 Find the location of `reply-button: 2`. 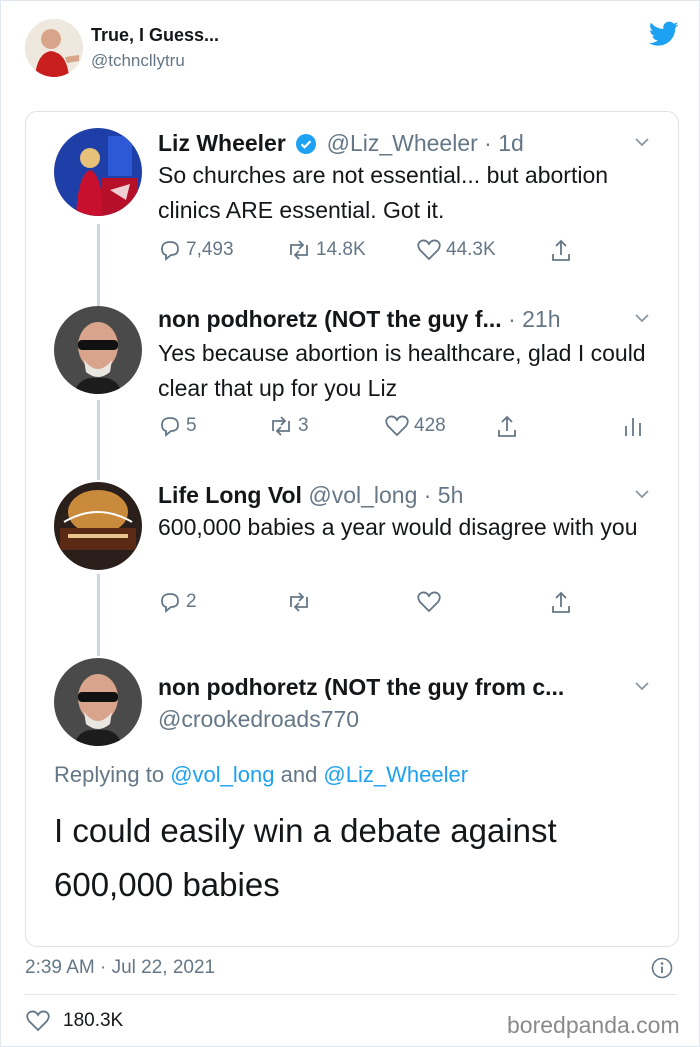

reply-button: 2 is located at coordinates (177, 602).